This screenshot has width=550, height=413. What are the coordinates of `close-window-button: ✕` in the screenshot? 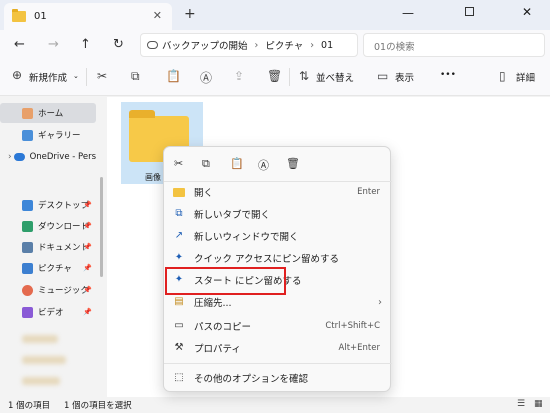 It's located at (527, 12).